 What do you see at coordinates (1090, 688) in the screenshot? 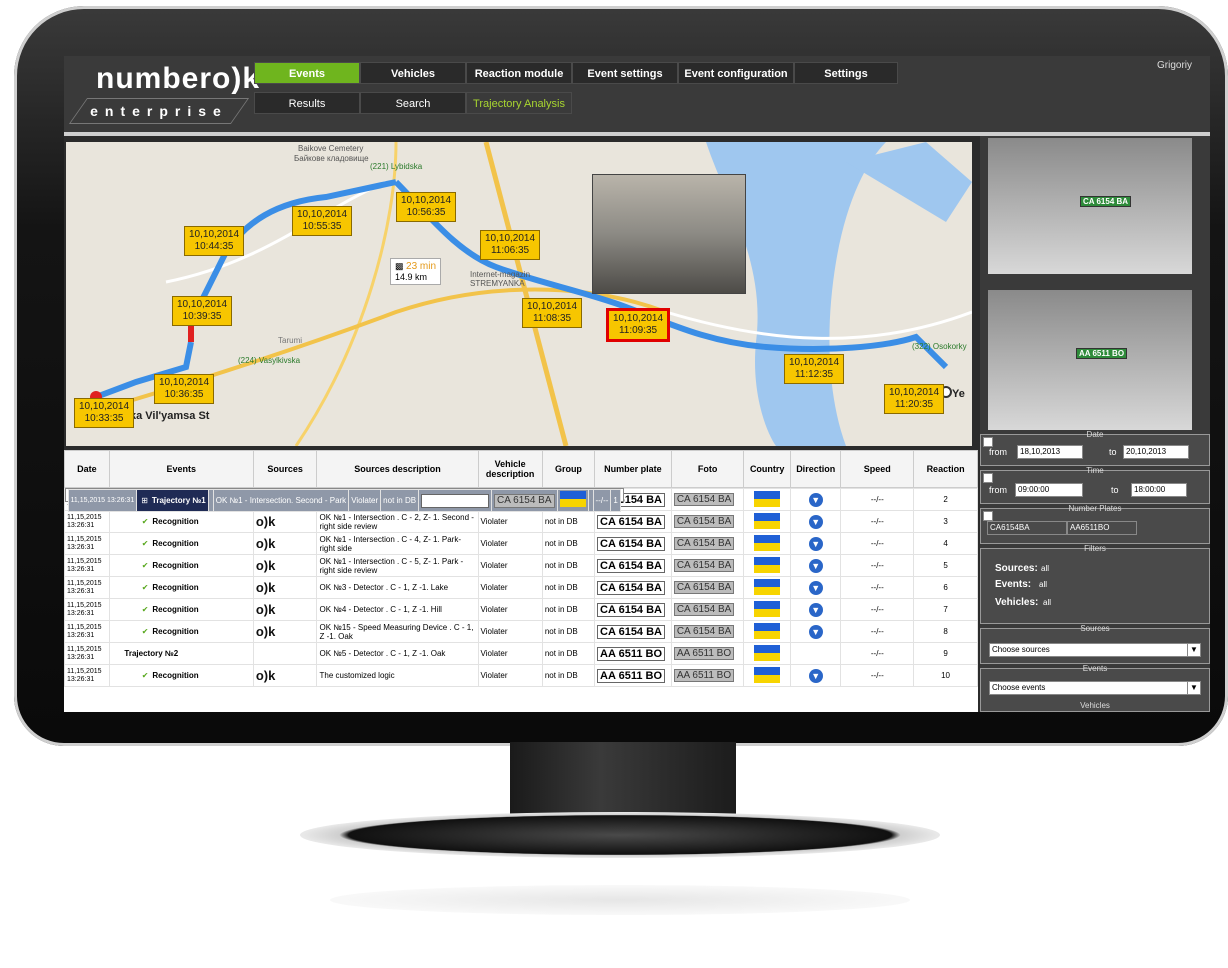
I see `events-select: Choose events` at bounding box center [1090, 688].